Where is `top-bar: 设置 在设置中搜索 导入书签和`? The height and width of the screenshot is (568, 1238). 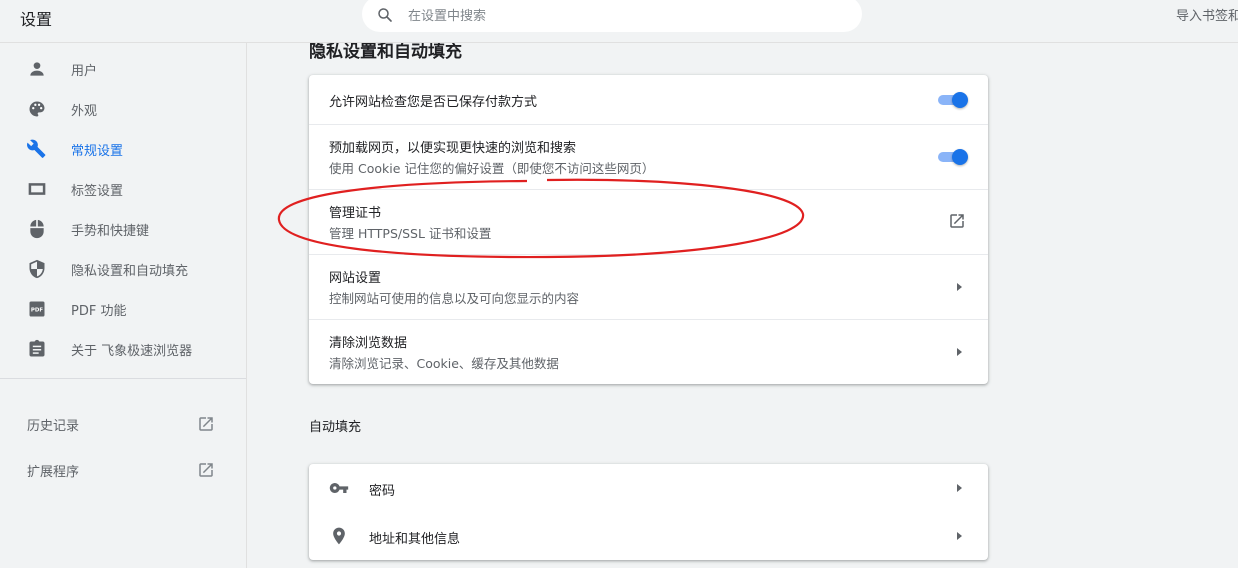
top-bar: 设置 在设置中搜索 导入书签和 is located at coordinates (619, 21).